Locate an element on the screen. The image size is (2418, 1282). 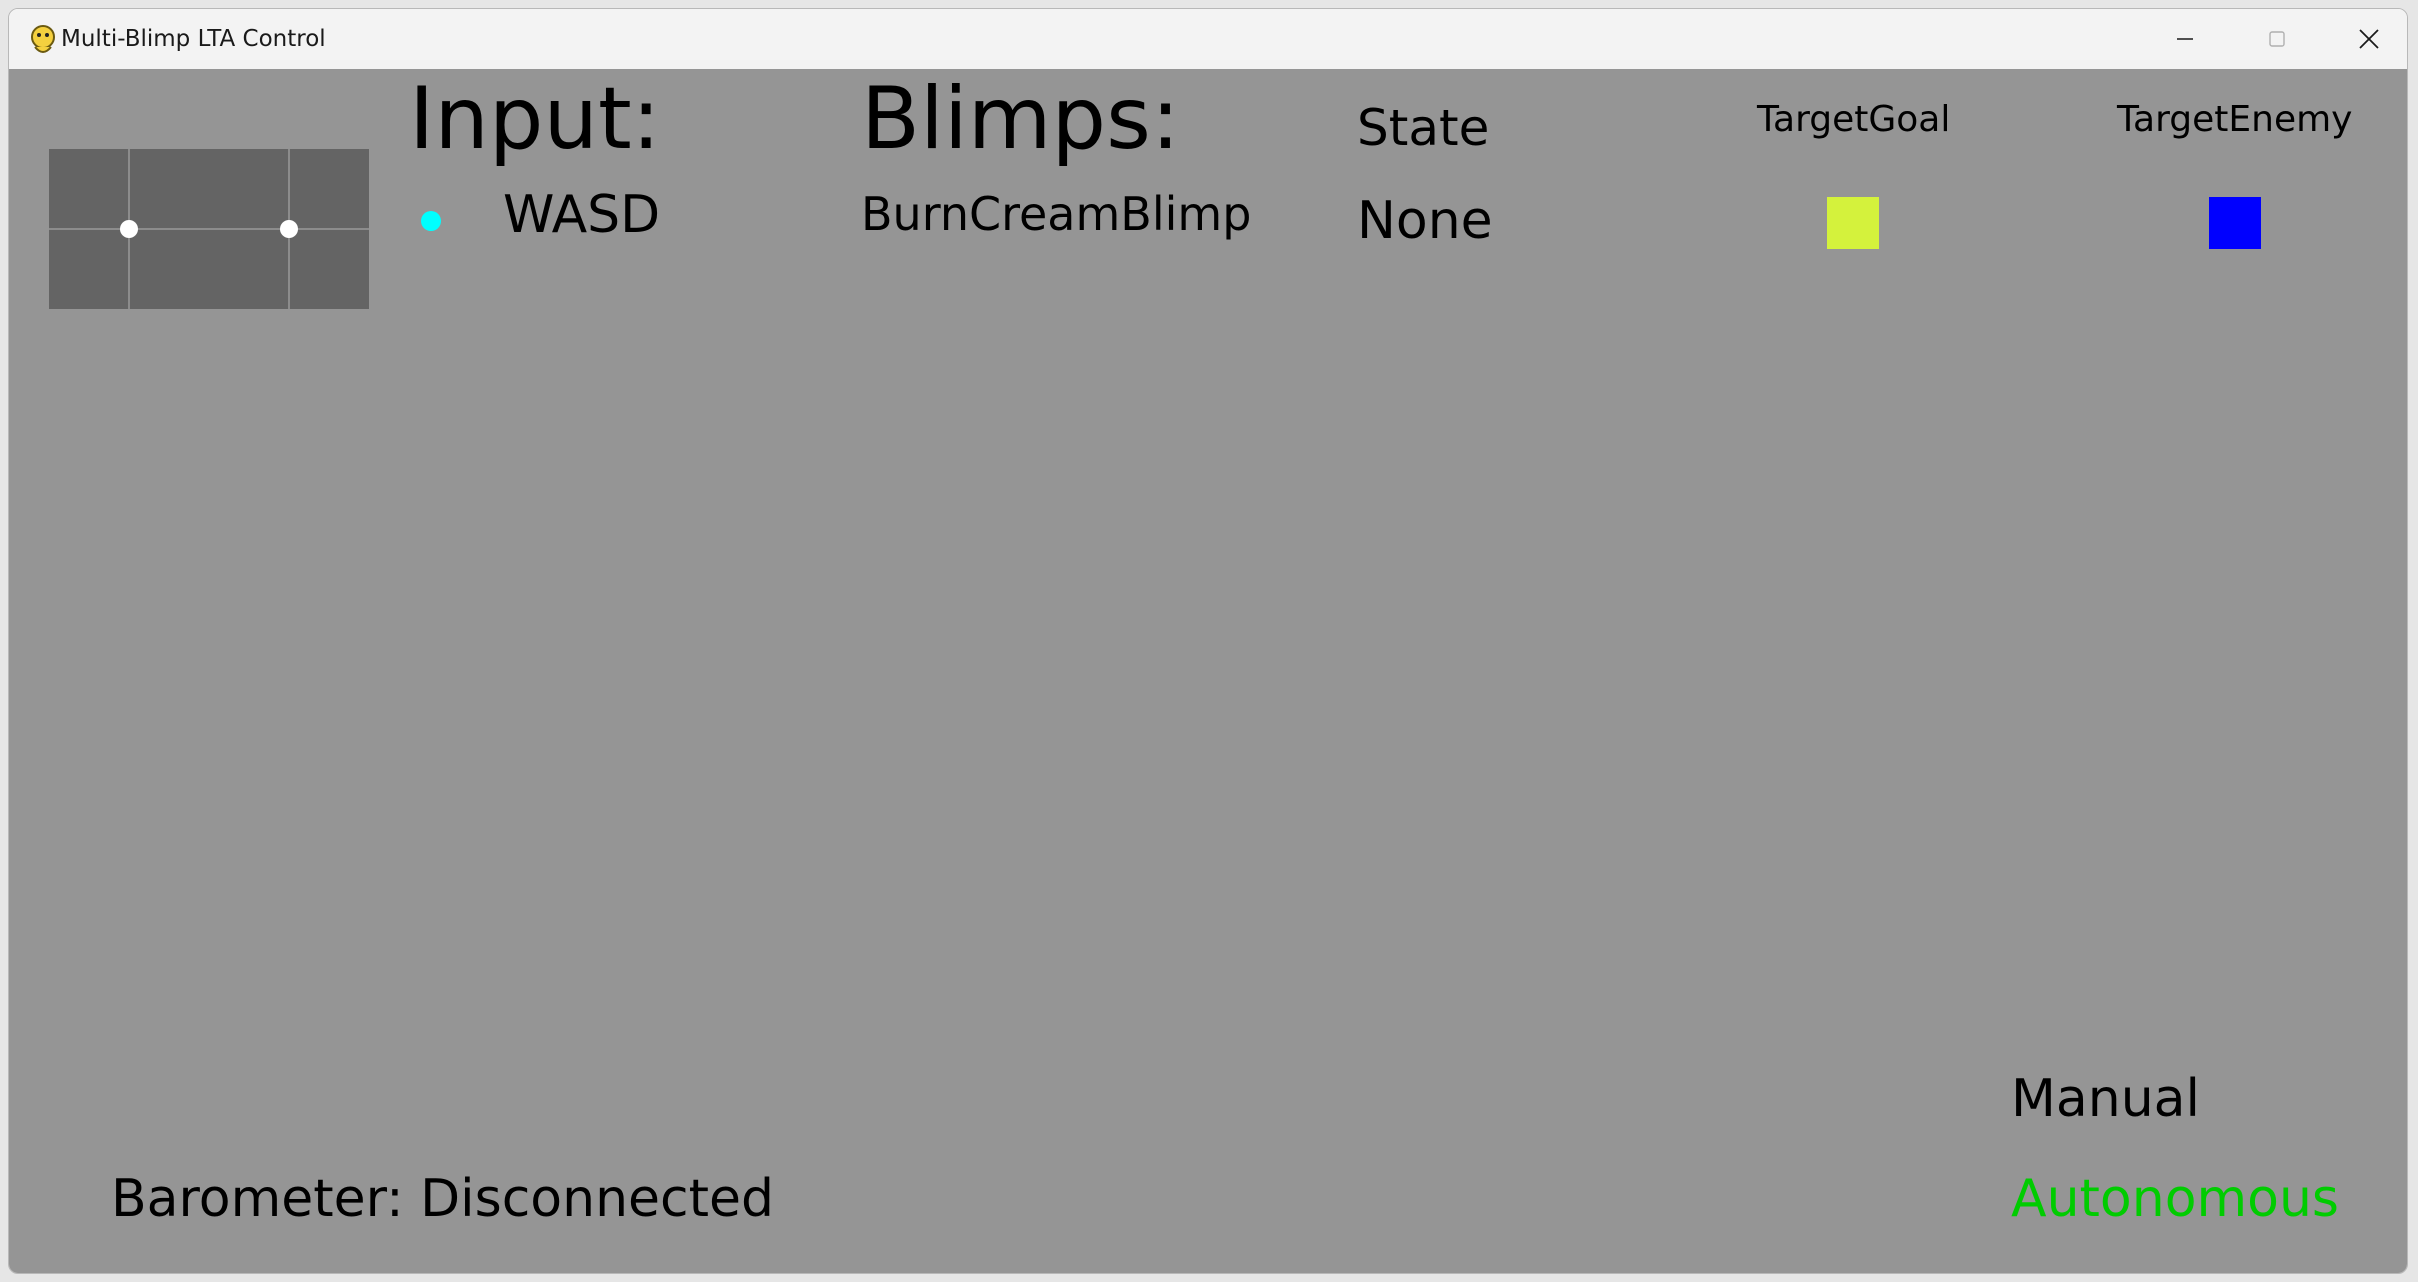
close-button is located at coordinates (2365, 39).